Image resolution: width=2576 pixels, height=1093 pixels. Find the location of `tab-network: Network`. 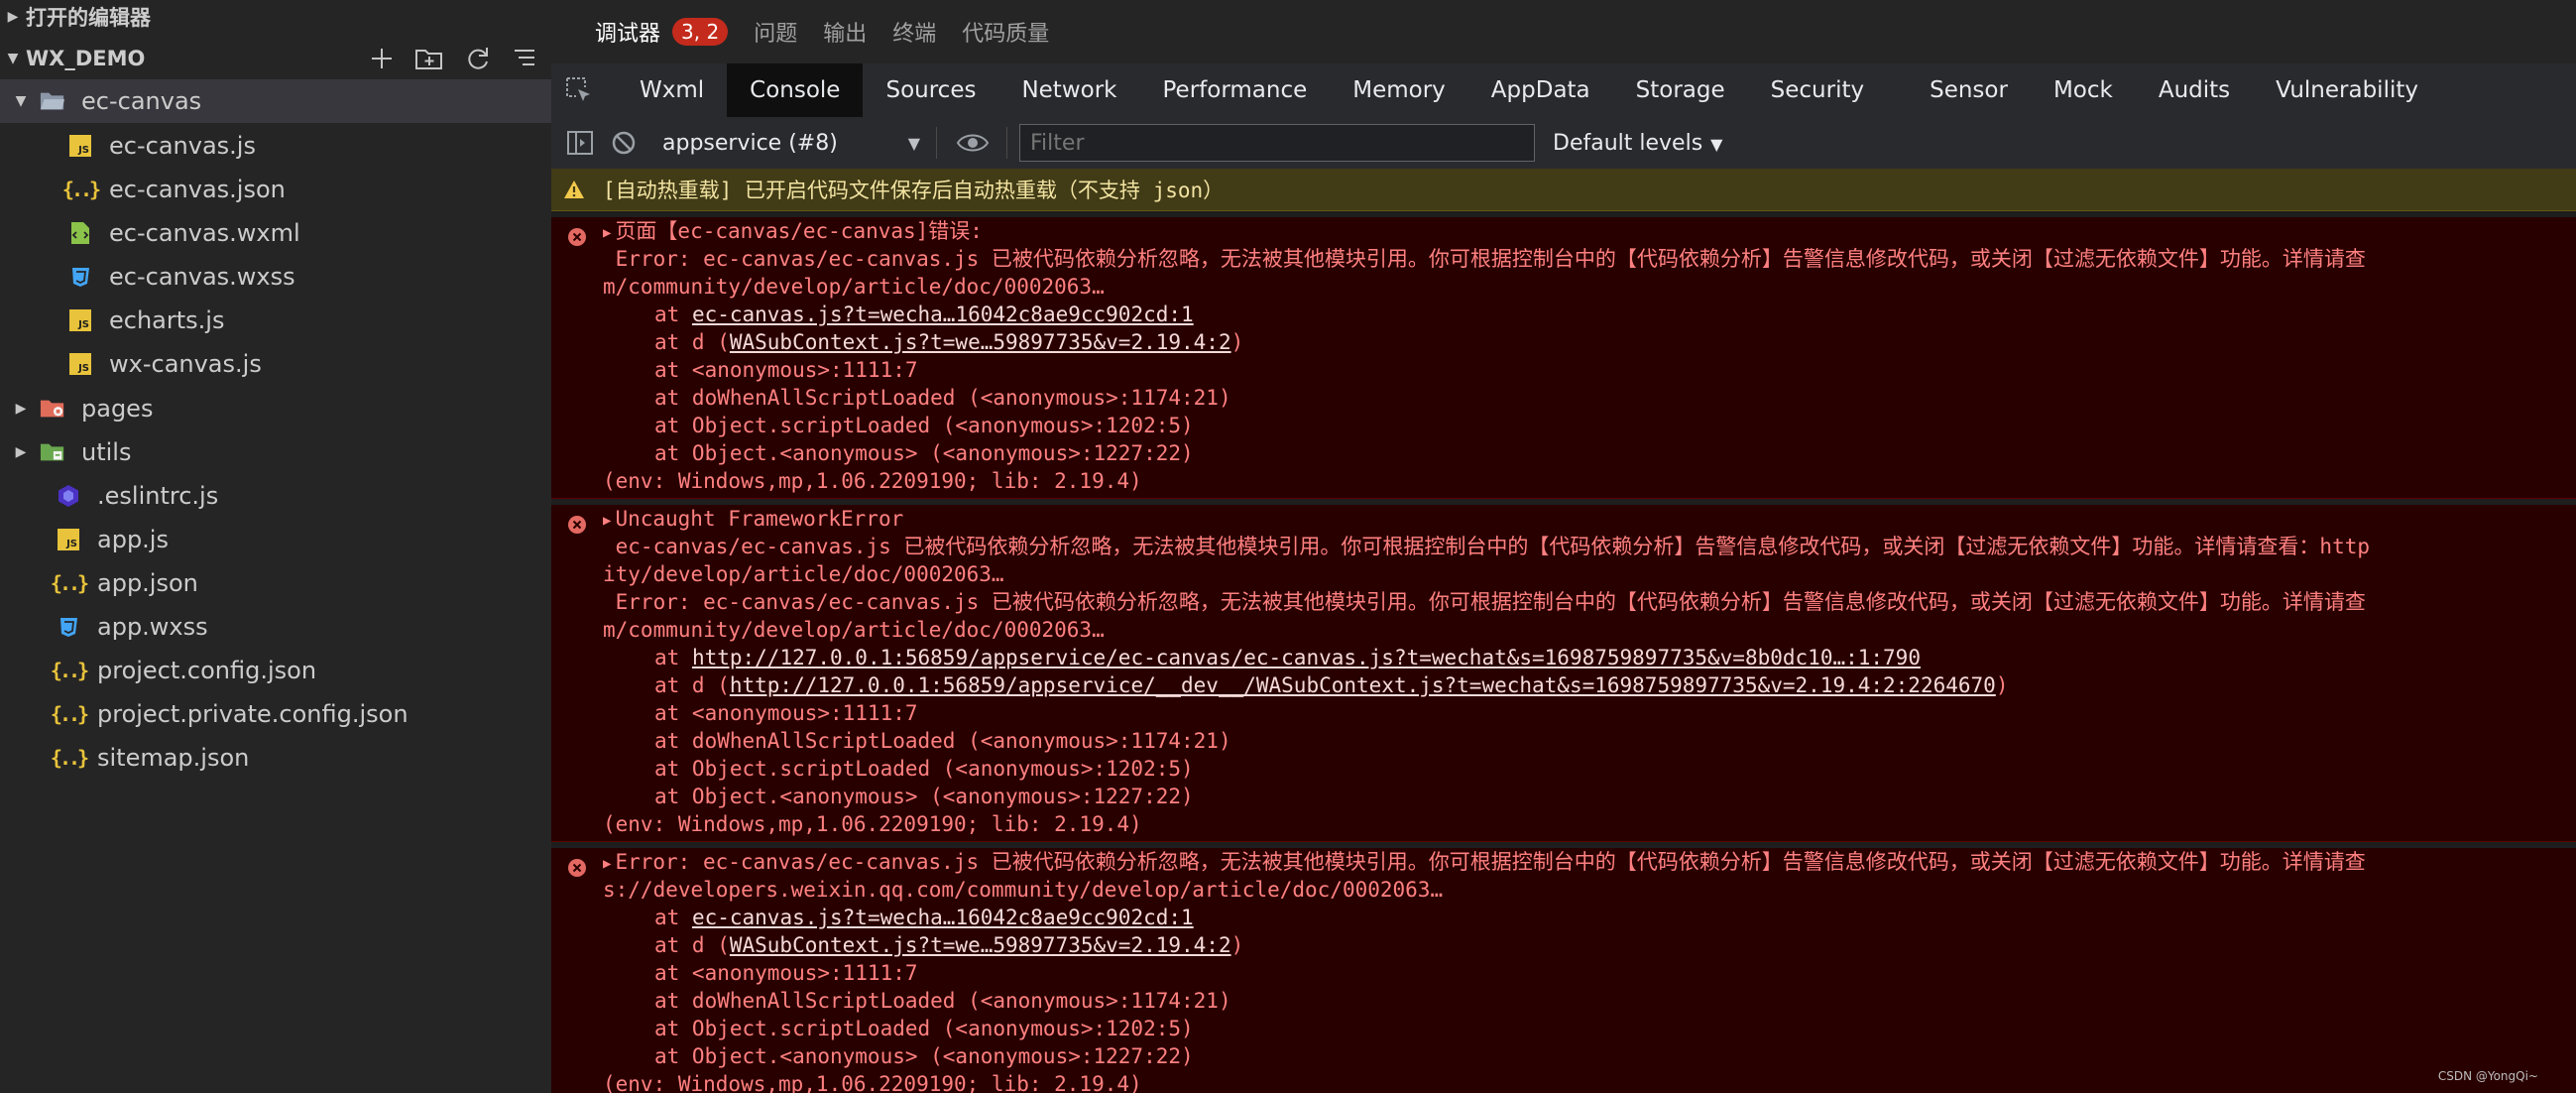

tab-network: Network is located at coordinates (1069, 90).